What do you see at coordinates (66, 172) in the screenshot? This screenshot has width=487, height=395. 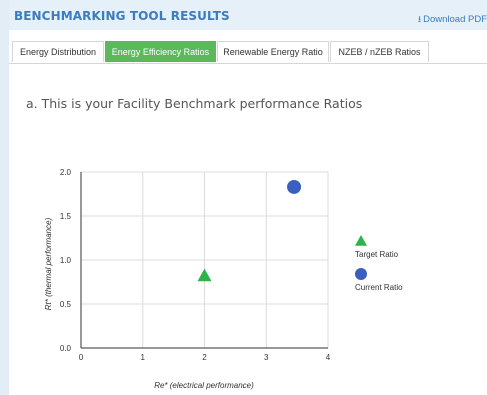 I see `y-tick-label: 2.0` at bounding box center [66, 172].